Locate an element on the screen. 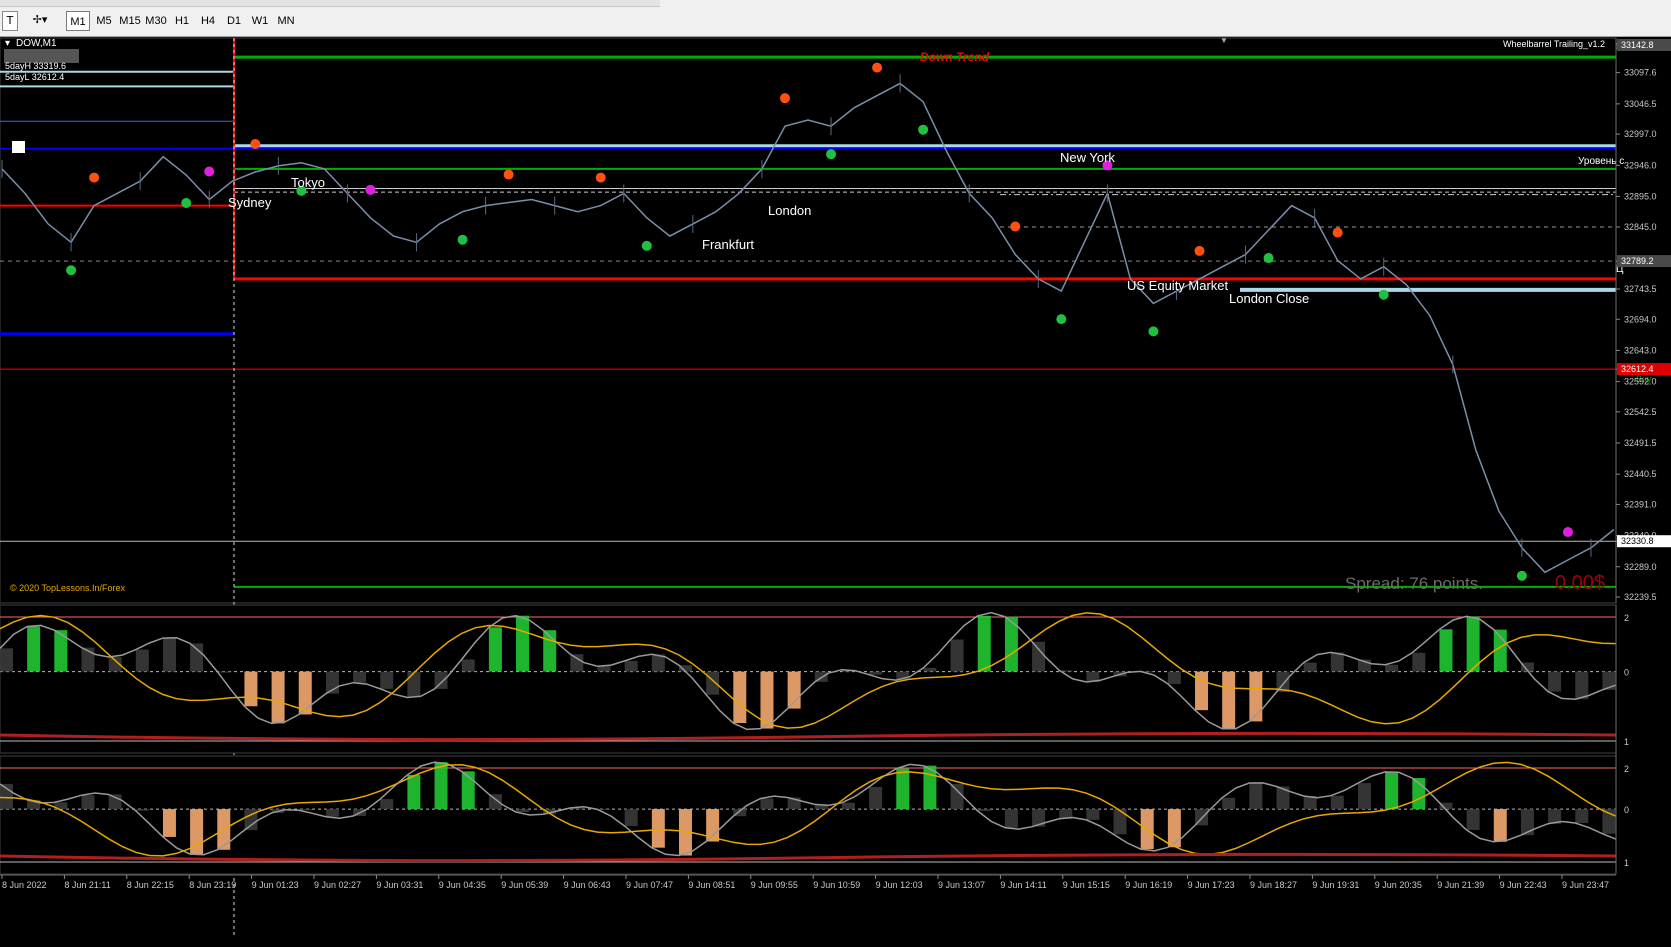 The height and width of the screenshot is (947, 1671). timeframe-m1-button: M1 is located at coordinates (78, 21).